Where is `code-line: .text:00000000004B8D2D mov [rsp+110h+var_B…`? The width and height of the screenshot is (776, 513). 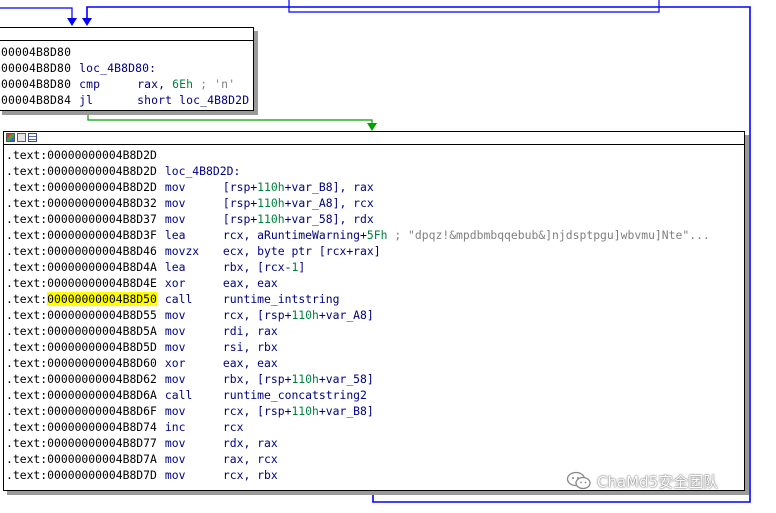 code-line: .text:00000000004B8D2D mov [rsp+110h+var_B… is located at coordinates (375, 187).